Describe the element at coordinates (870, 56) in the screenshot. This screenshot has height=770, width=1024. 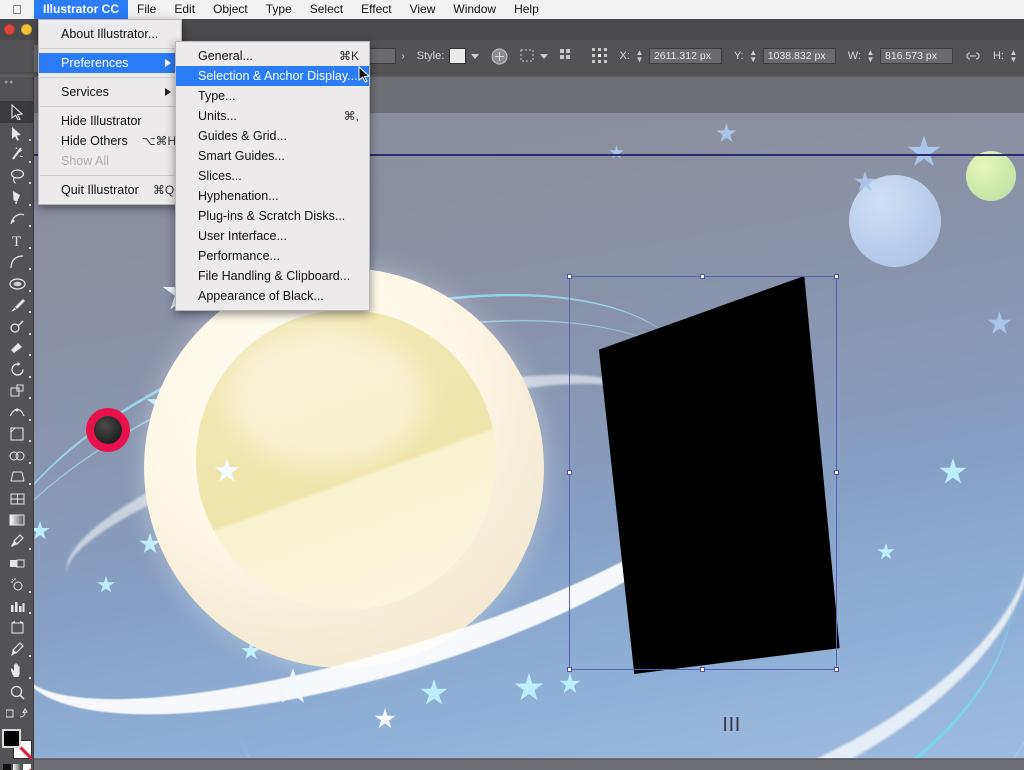
I see `w-stepper: ▲ ▼` at that location.